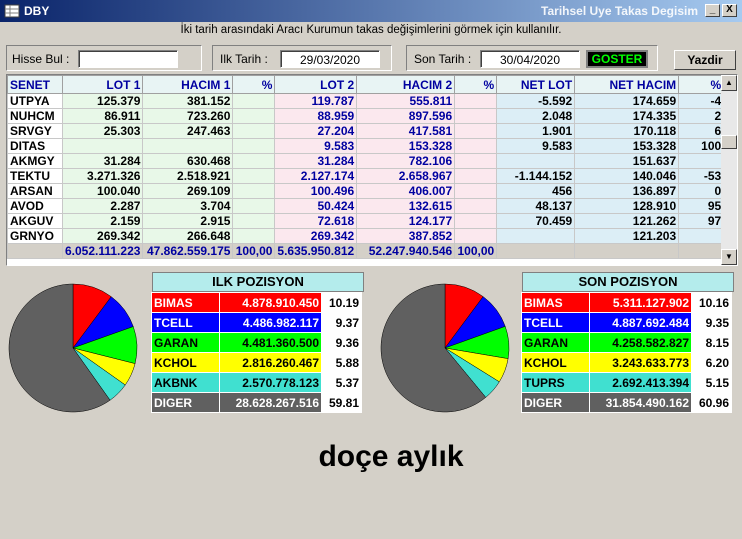 This screenshot has width=742, height=539. Describe the element at coordinates (366, 146) in the screenshot. I see `table-row: DITAS 9.583 153.328 9.583 153.328 100` at that location.